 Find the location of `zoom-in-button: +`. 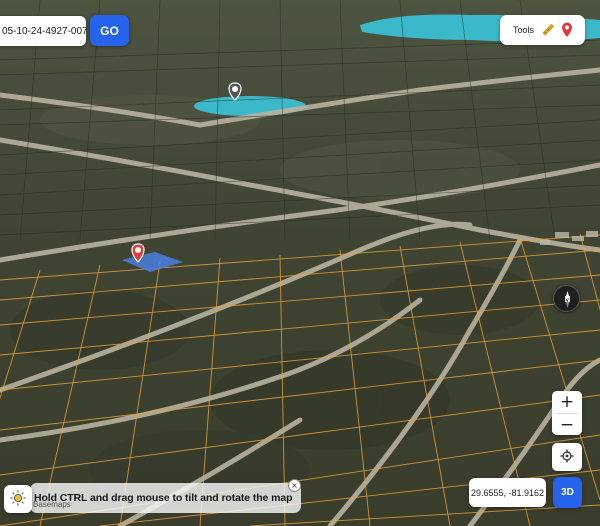

zoom-in-button: + is located at coordinates (567, 402).